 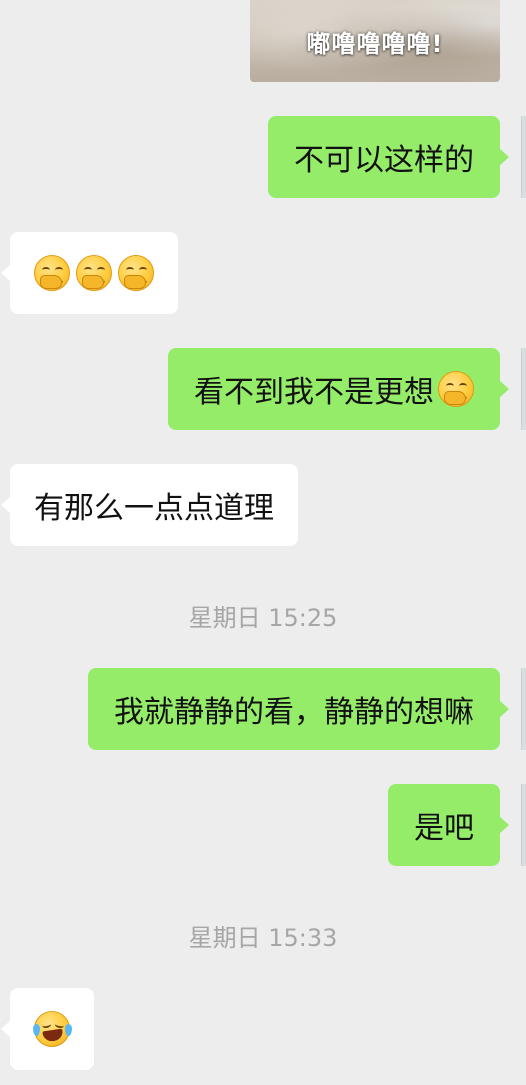 What do you see at coordinates (375, 44) in the screenshot?
I see `image-message-caption: 嘟噜噜噜噜!` at bounding box center [375, 44].